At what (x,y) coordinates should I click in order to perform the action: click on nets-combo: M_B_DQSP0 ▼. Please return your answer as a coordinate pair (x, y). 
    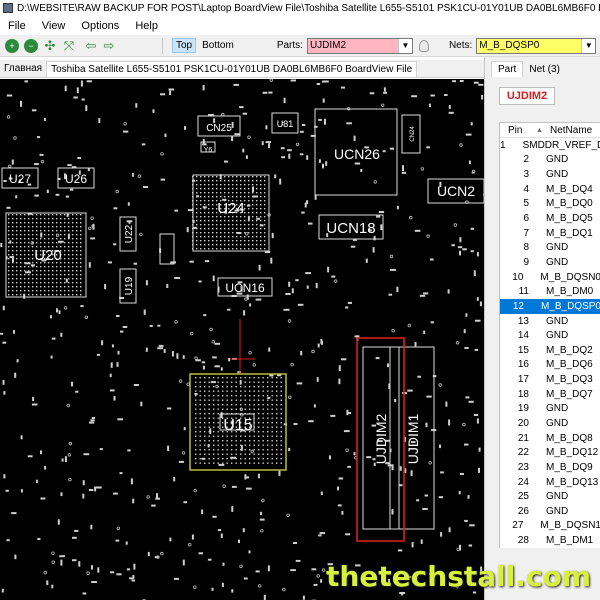
    Looking at the image, I should click on (536, 45).